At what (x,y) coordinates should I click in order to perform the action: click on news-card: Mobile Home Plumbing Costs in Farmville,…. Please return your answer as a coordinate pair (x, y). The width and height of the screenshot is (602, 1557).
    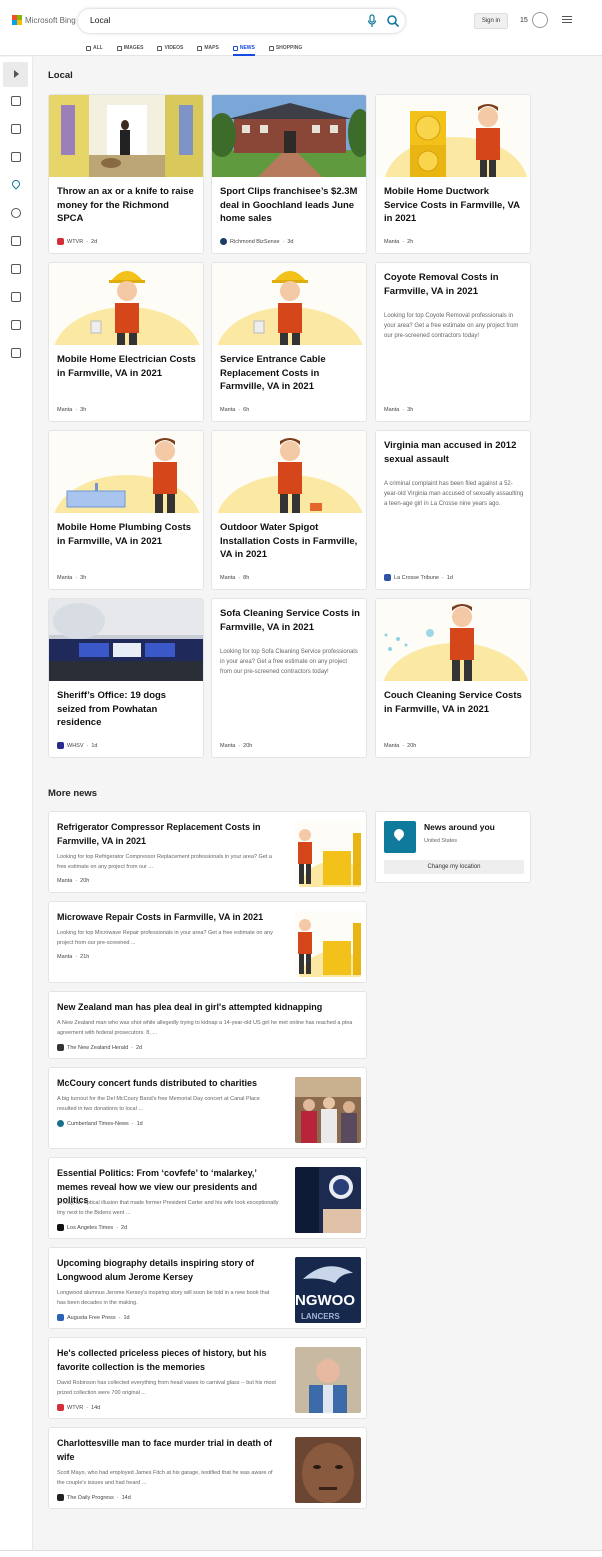
    Looking at the image, I should click on (126, 510).